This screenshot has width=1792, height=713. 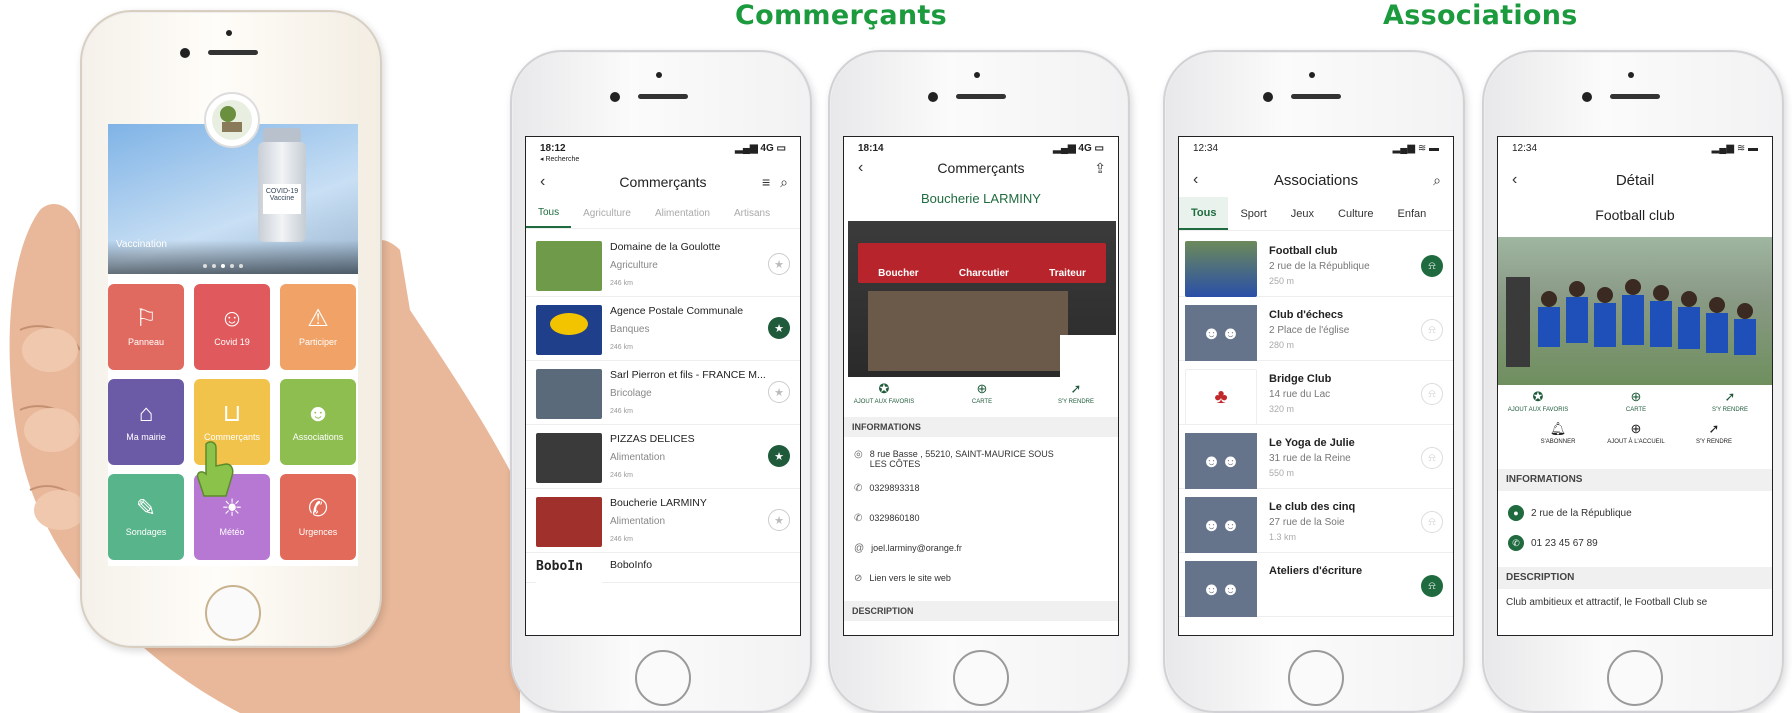 I want to click on add-to-home-button: ⊕ AJOUT À L'ACCUEIL, so click(x=1636, y=433).